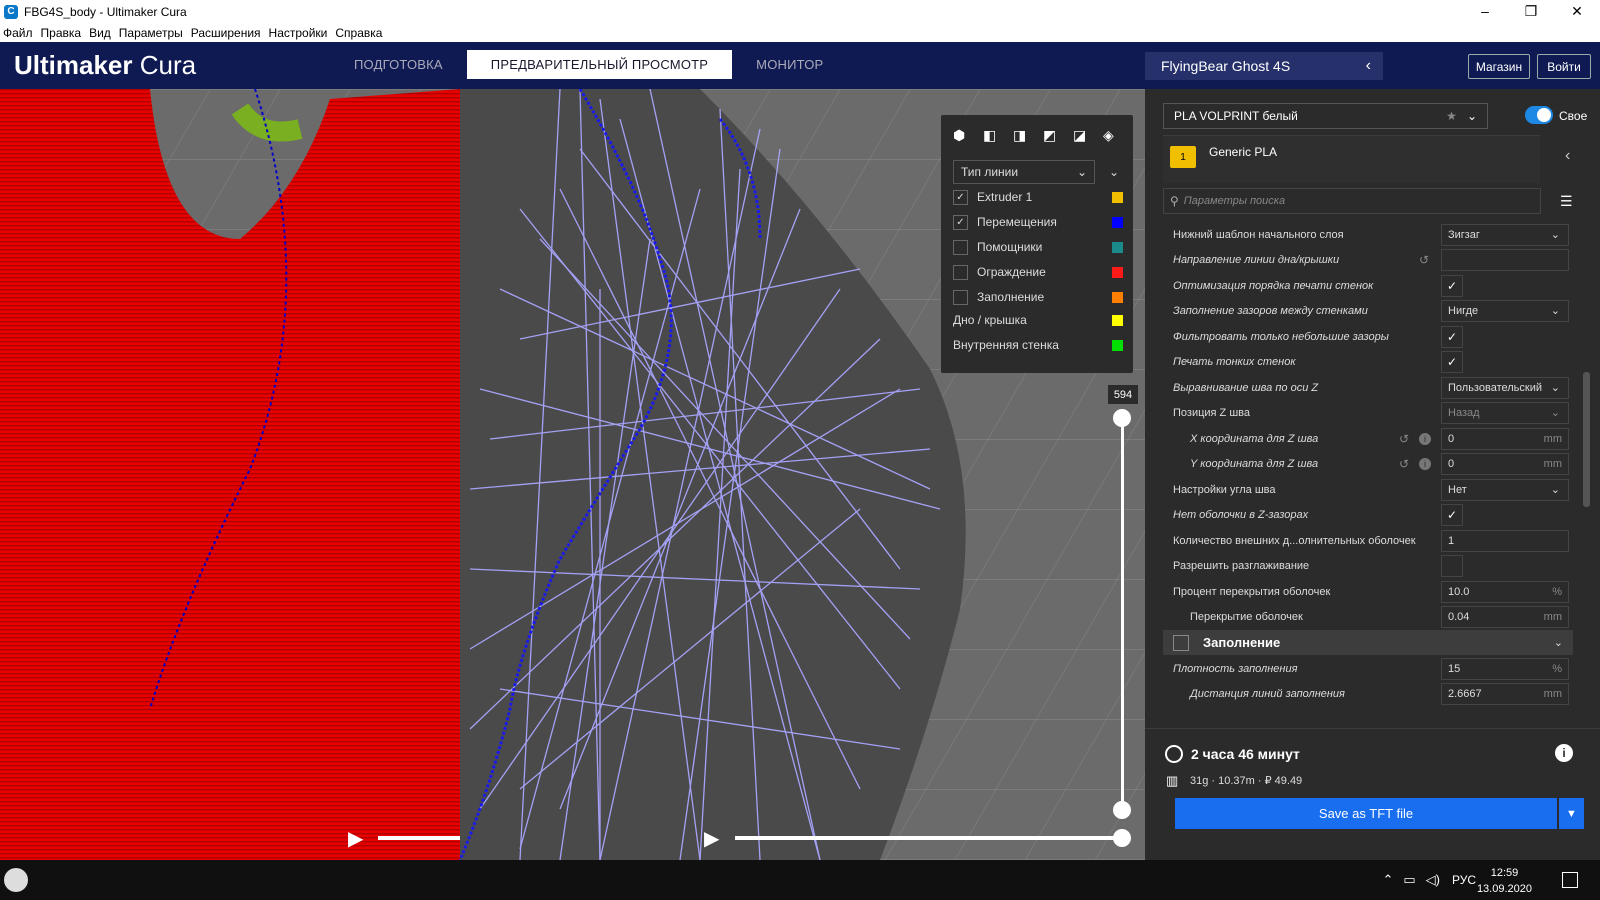  Describe the element at coordinates (1505, 412) in the screenshot. I see `setting-dropdown: Назад ⌄` at that location.